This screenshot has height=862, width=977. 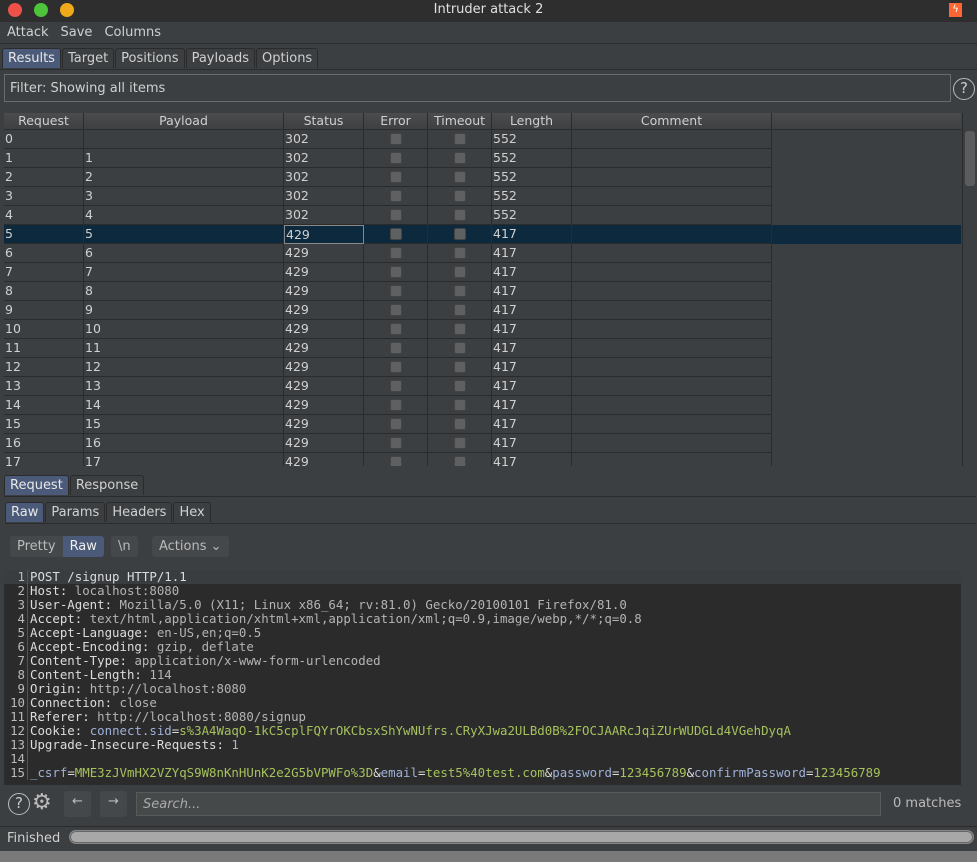 I want to click on table-row: 12 12 429 417, so click(x=482, y=367).